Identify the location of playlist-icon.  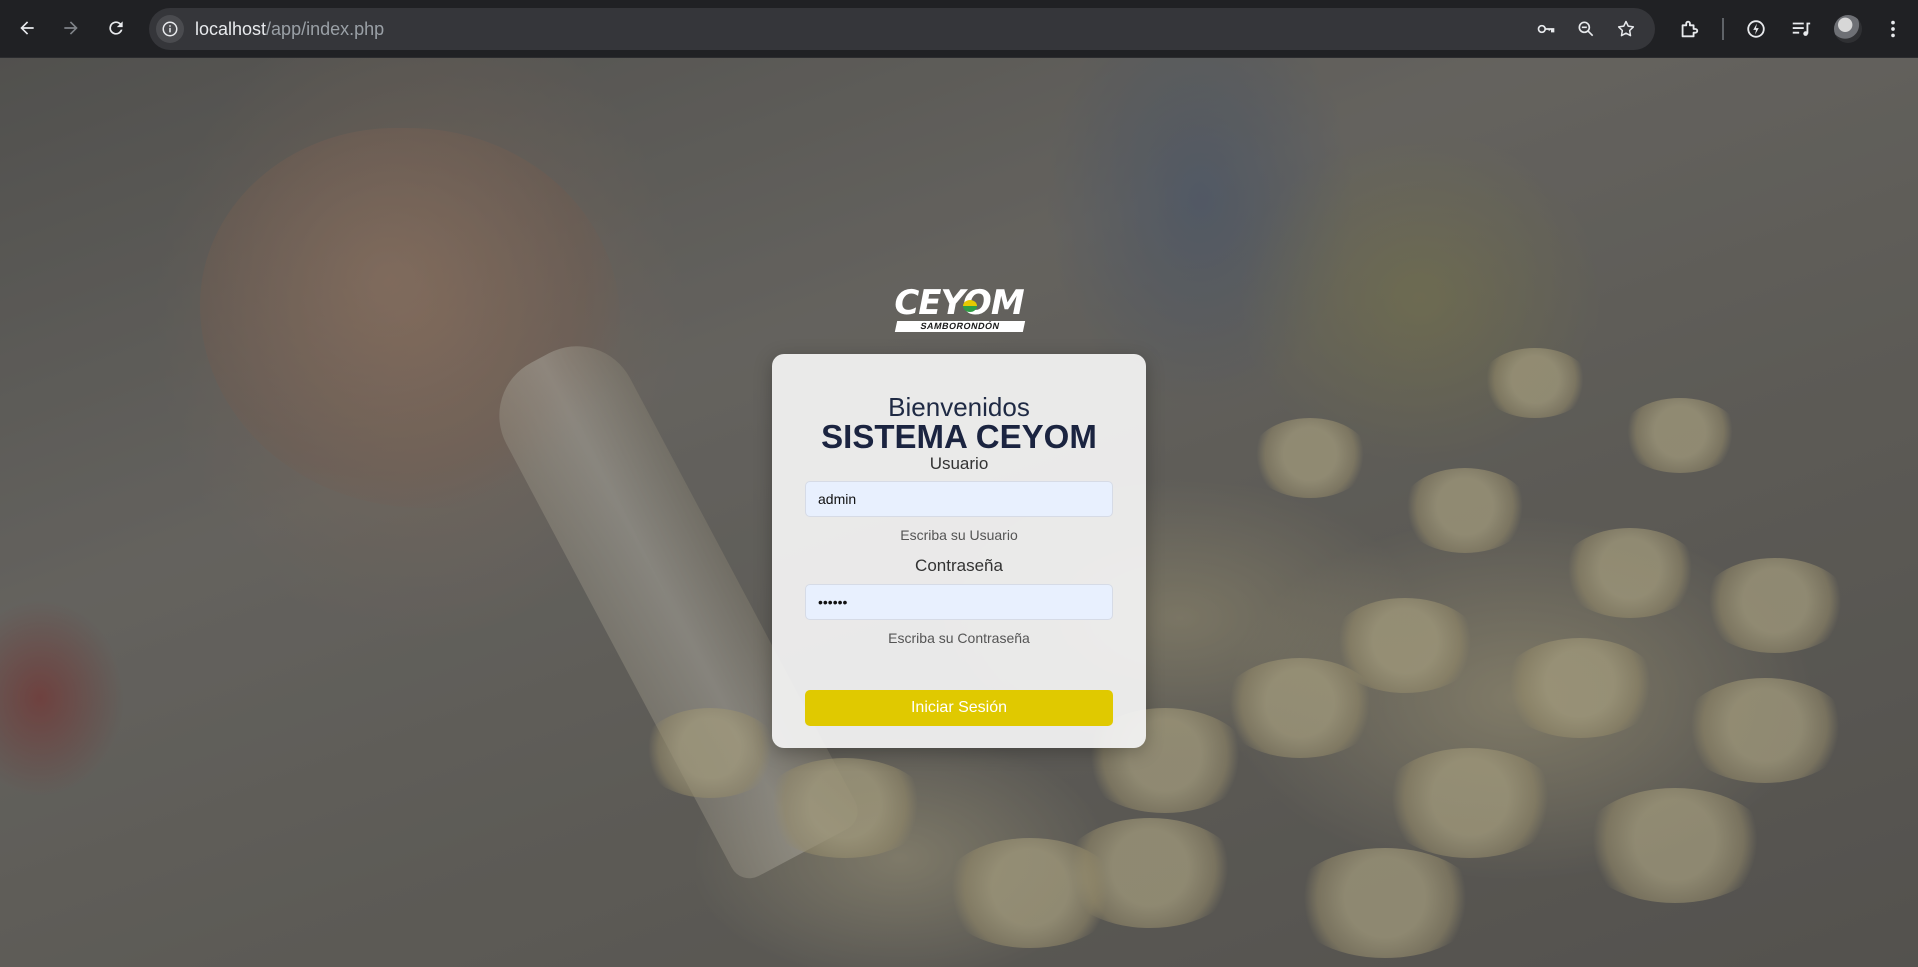
(1801, 29).